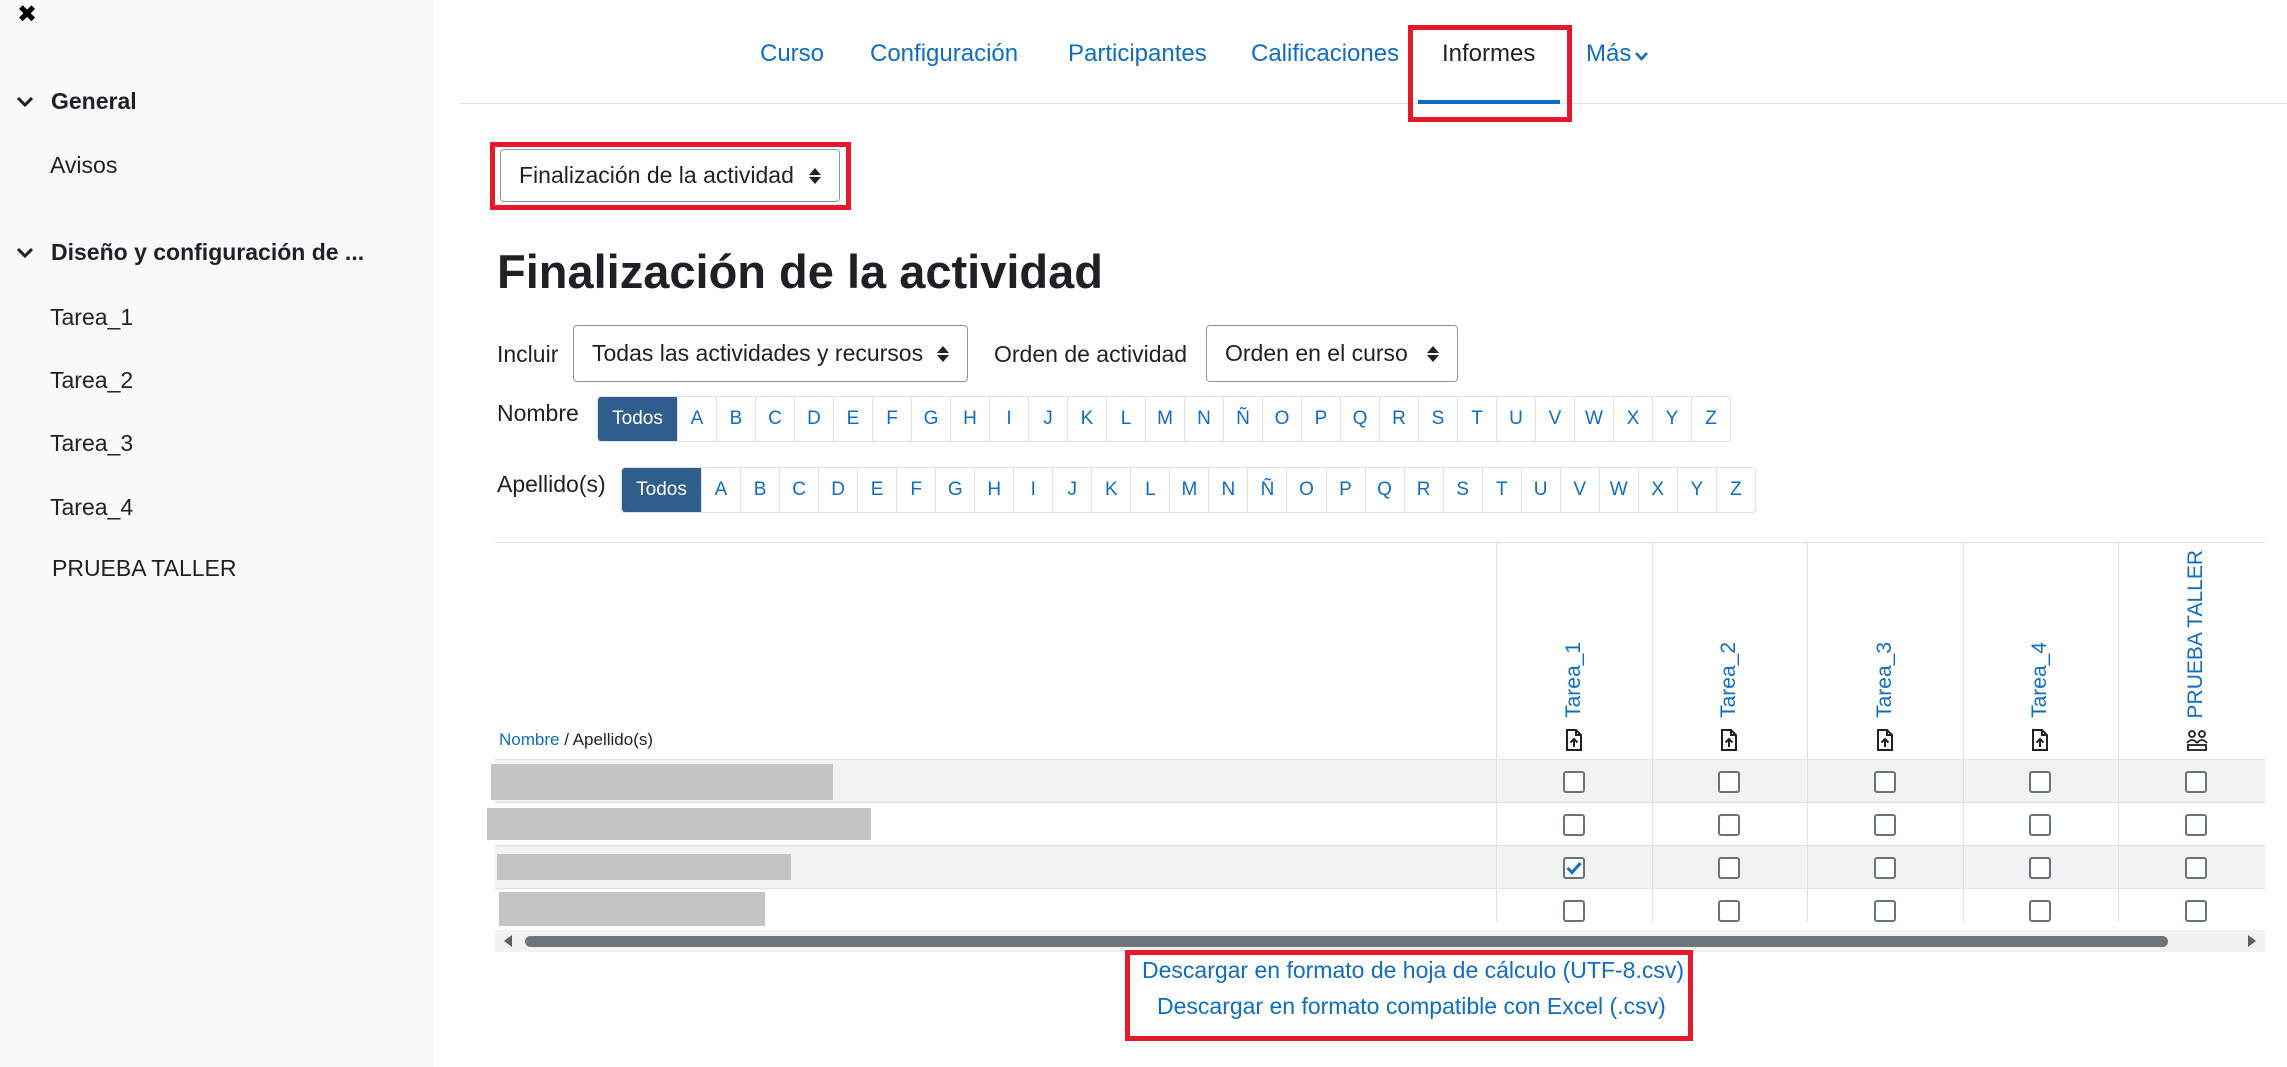  Describe the element at coordinates (1384, 490) in the screenshot. I see `lastname-initial-letter-q: Q` at that location.